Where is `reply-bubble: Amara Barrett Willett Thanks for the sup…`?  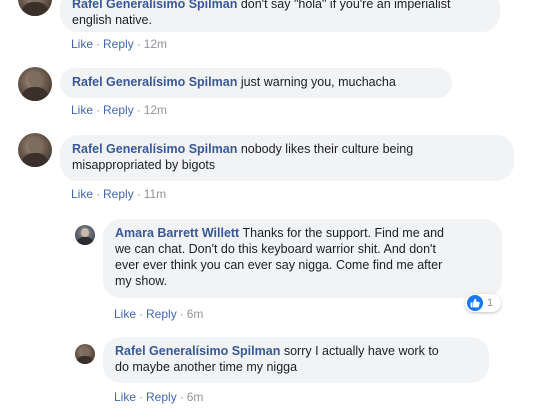 reply-bubble: Amara Barrett Willett Thanks for the sup… is located at coordinates (302, 258).